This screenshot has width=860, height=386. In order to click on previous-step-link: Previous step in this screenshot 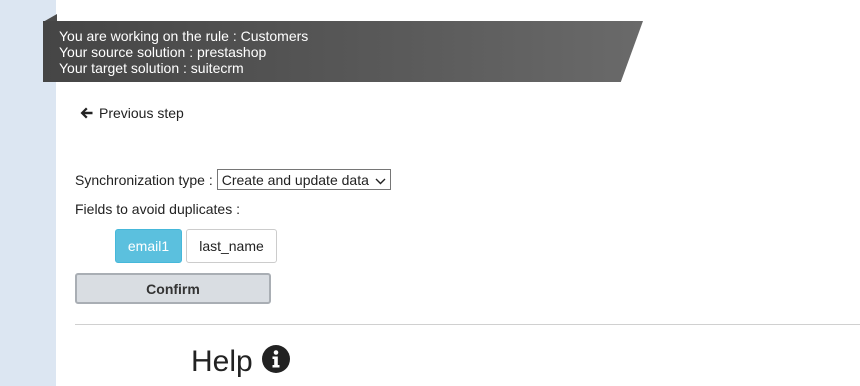, I will do `click(132, 113)`.